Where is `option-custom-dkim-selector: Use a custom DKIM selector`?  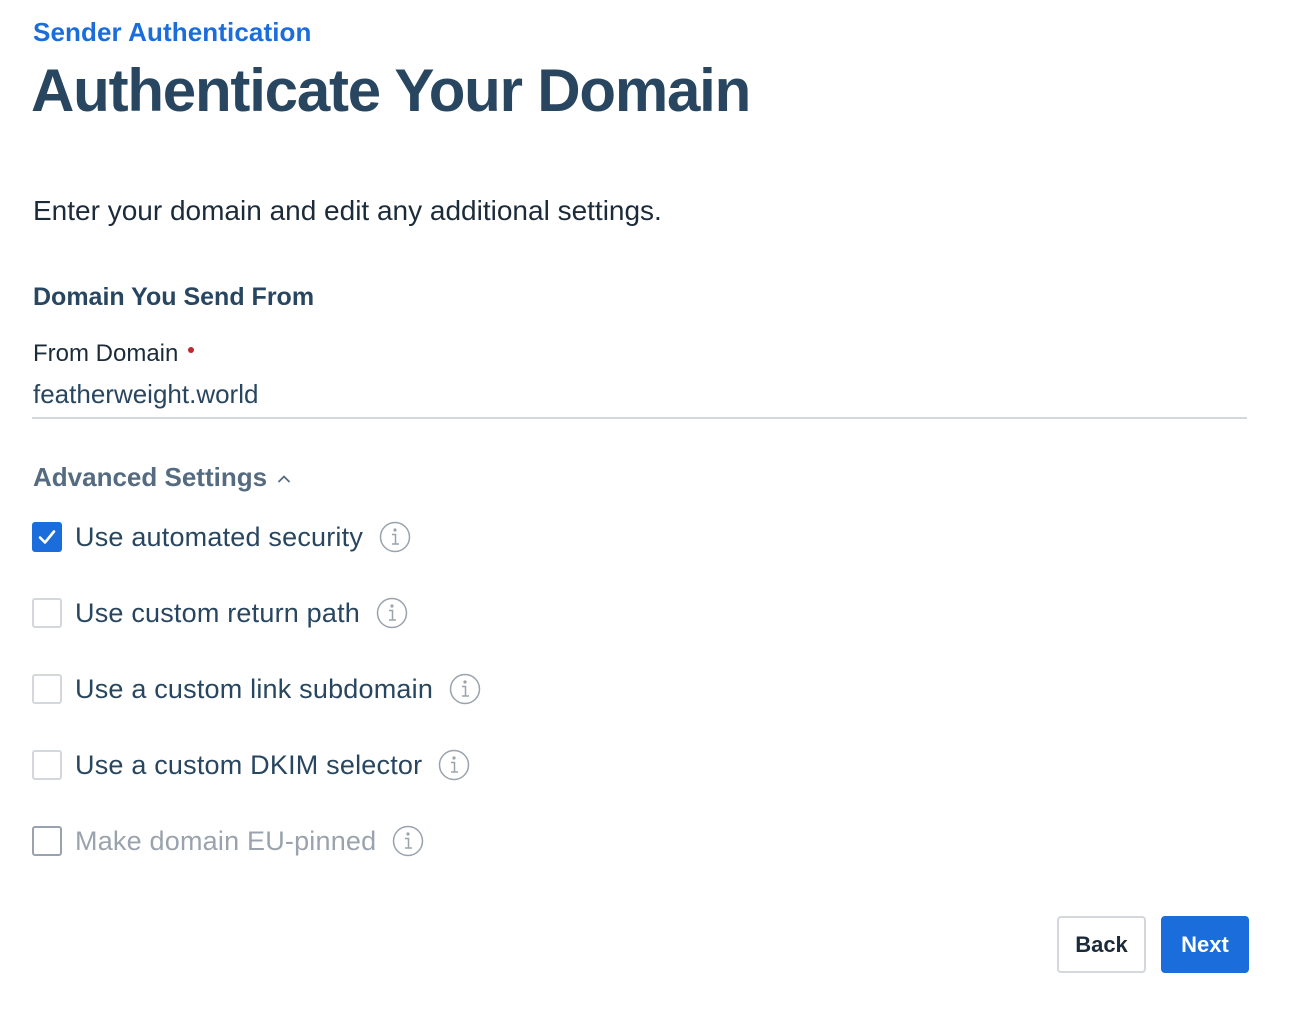 option-custom-dkim-selector: Use a custom DKIM selector is located at coordinates (251, 765).